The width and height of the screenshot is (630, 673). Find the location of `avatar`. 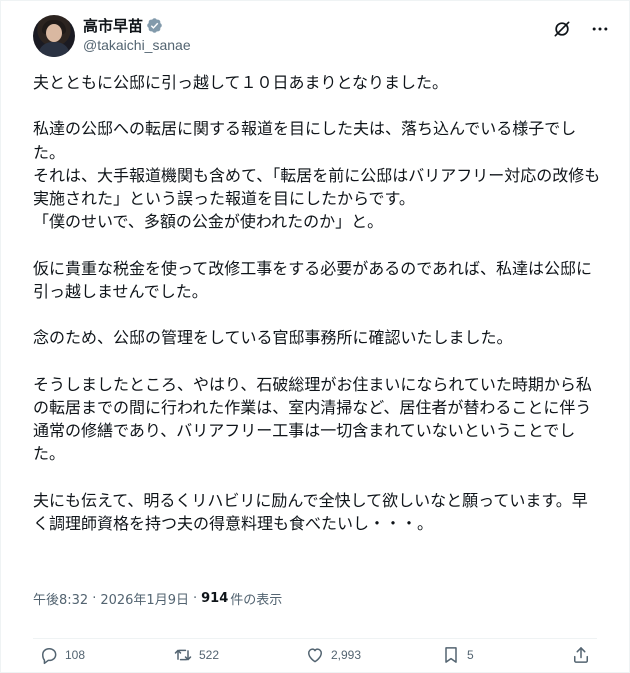

avatar is located at coordinates (54, 36).